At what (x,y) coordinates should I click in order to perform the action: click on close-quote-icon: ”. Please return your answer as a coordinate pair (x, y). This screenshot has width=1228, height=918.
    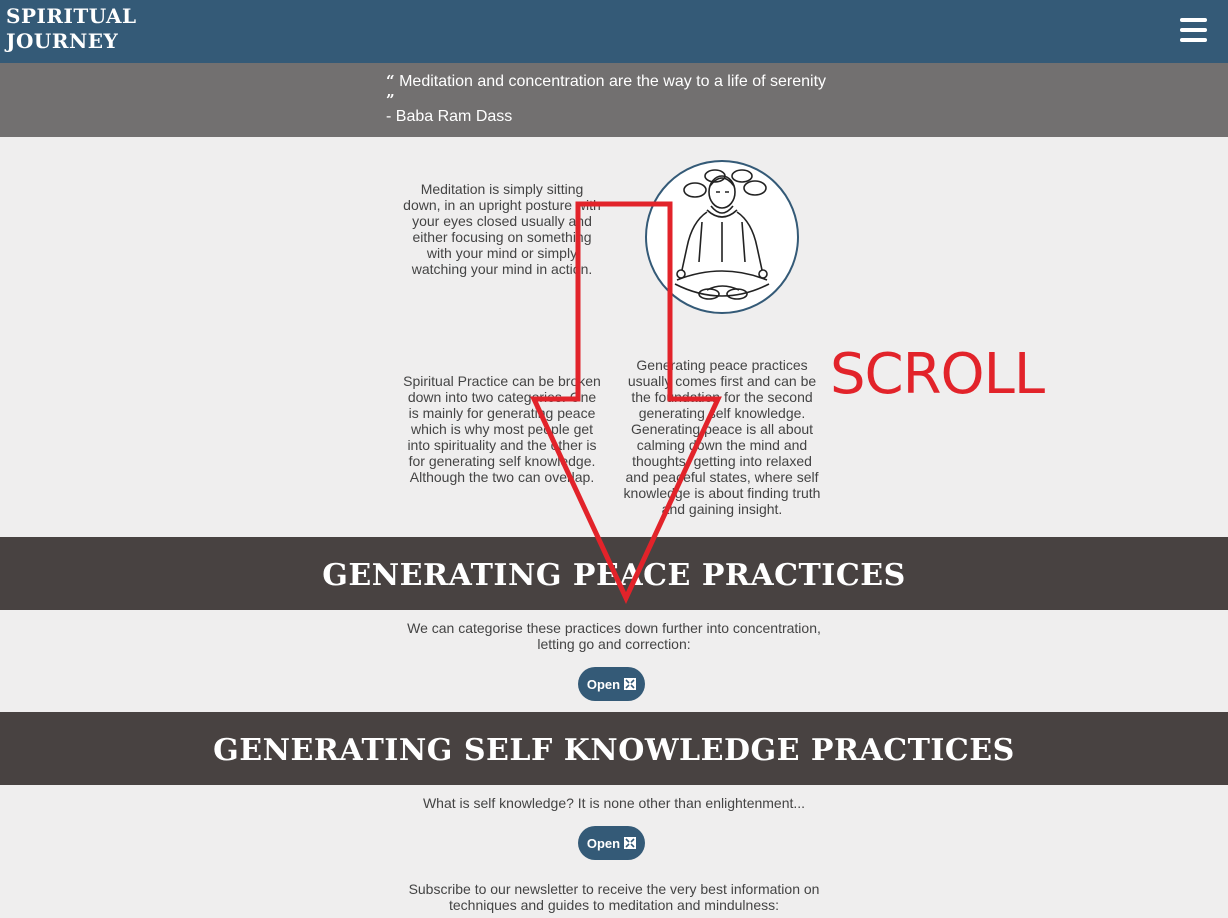
    Looking at the image, I should click on (390, 100).